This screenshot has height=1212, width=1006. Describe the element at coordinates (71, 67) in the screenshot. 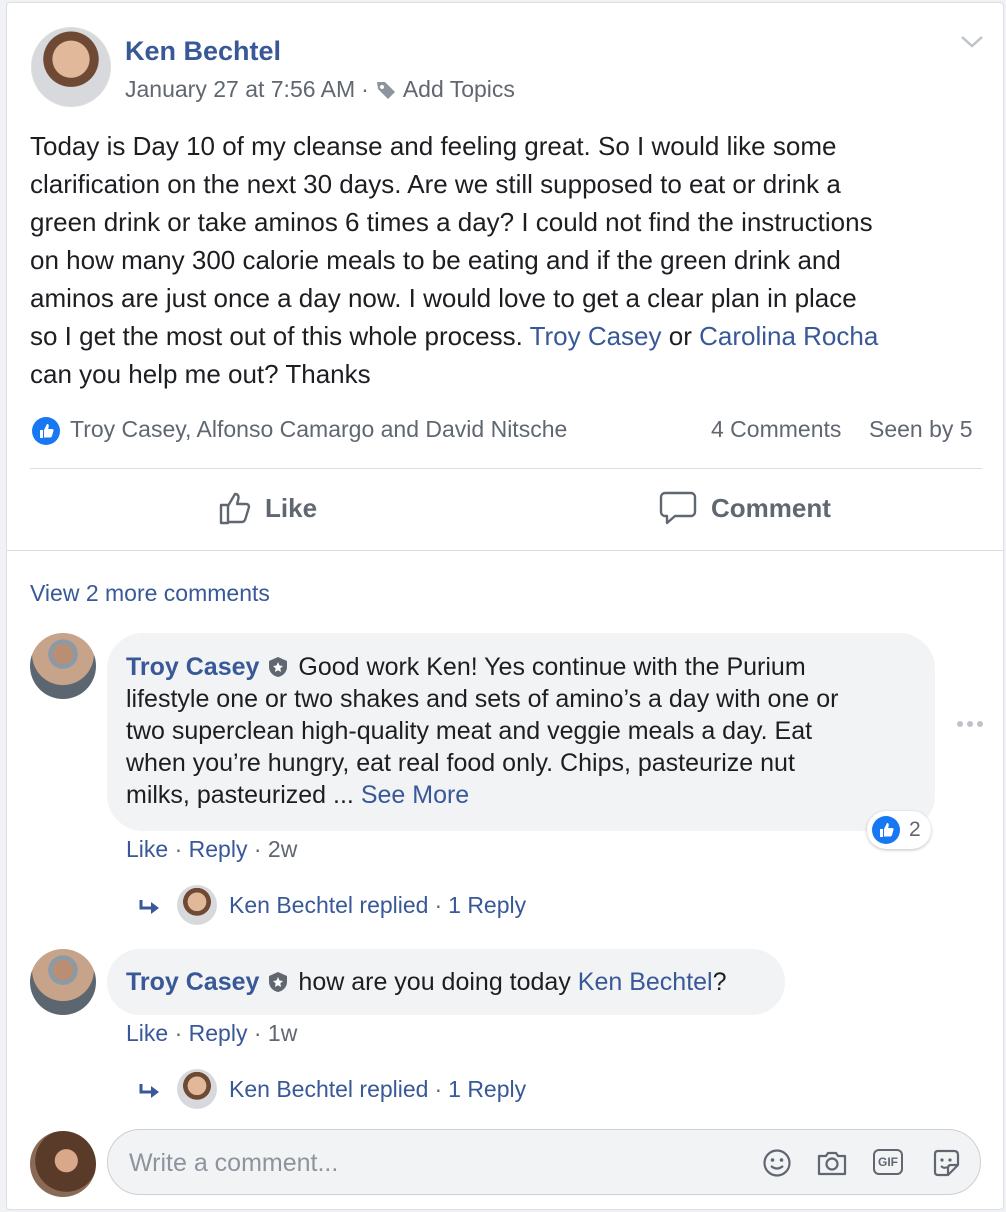

I see `author-avatar` at that location.